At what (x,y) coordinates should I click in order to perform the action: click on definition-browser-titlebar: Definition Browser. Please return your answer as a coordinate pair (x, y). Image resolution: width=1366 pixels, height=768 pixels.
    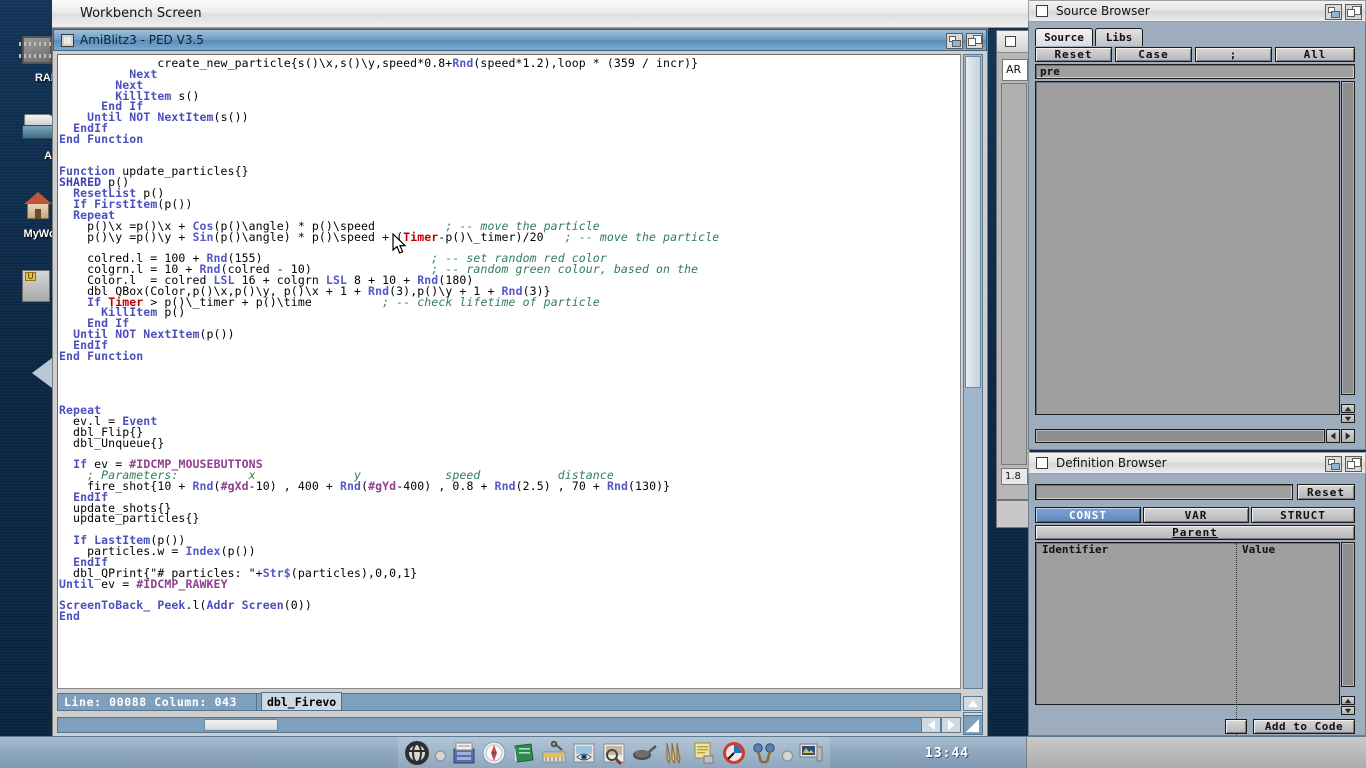
    Looking at the image, I should click on (1197, 463).